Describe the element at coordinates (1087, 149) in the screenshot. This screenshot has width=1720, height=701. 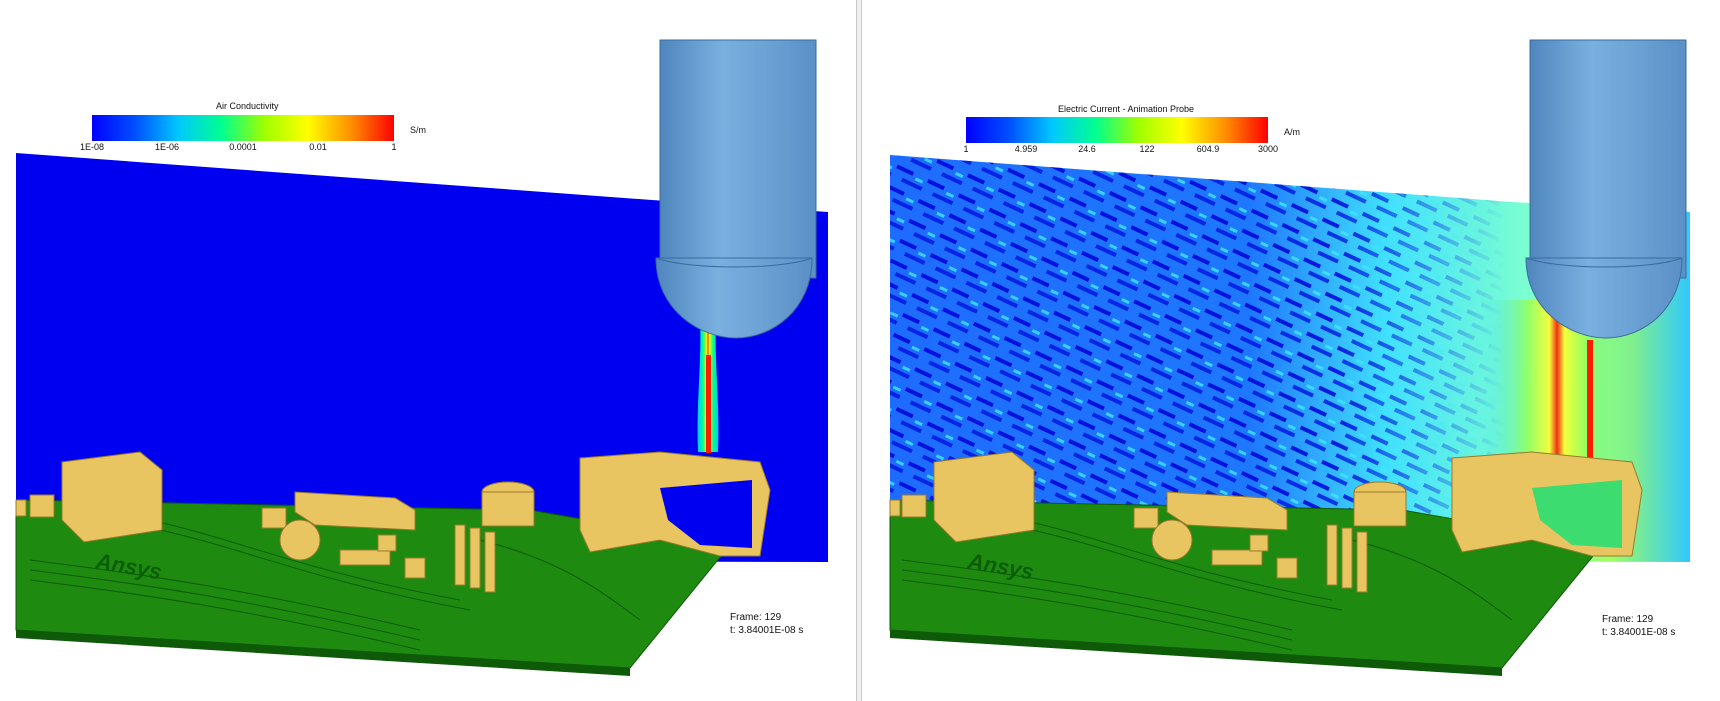
I see `legend-tick: 24.6` at that location.